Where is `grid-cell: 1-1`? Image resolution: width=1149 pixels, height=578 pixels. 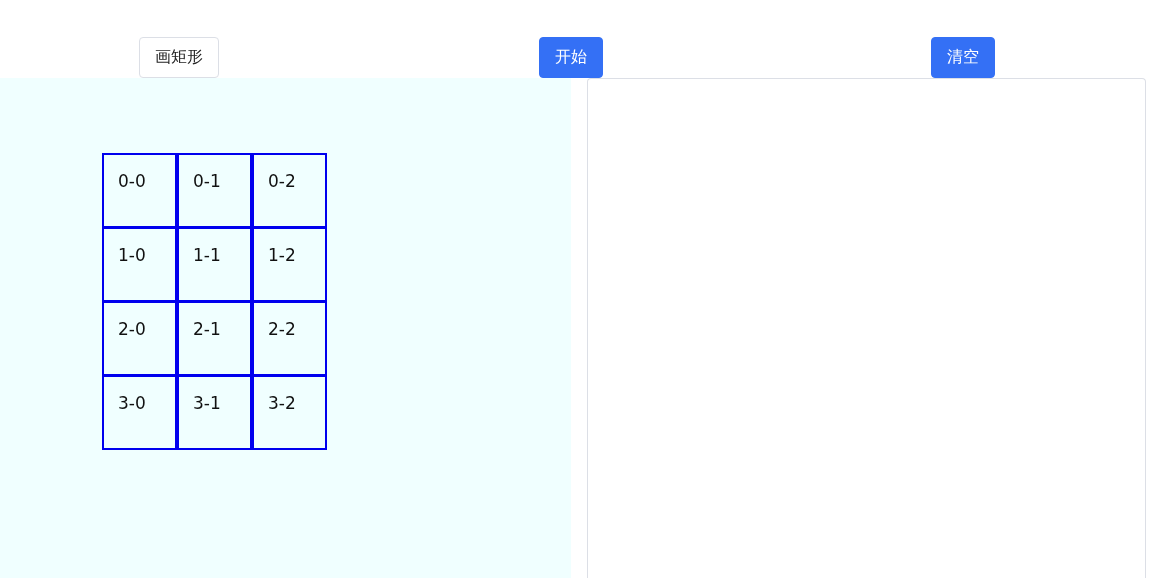
grid-cell: 1-1 is located at coordinates (214, 264).